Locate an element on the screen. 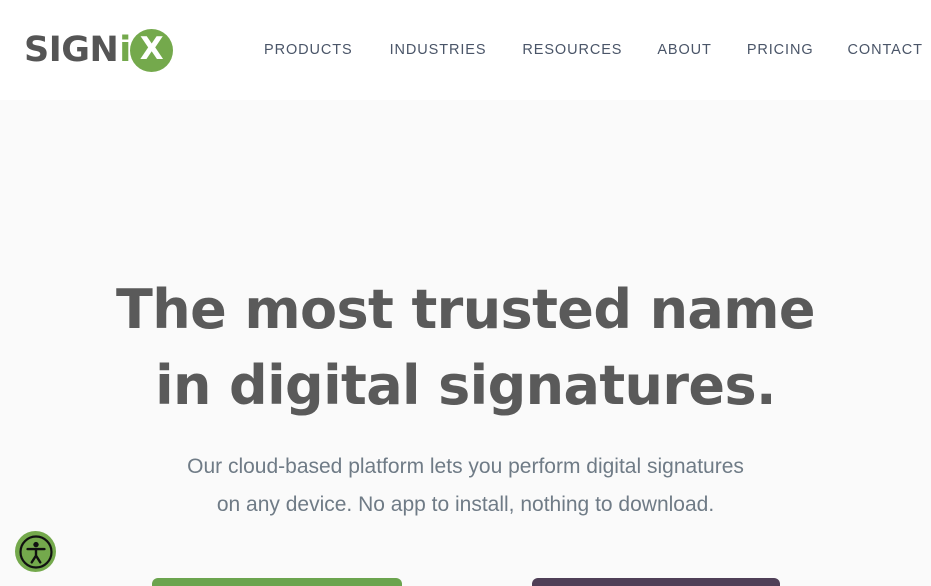 This screenshot has height=586, width=931. nav-link-pricing: PRICING is located at coordinates (780, 50).